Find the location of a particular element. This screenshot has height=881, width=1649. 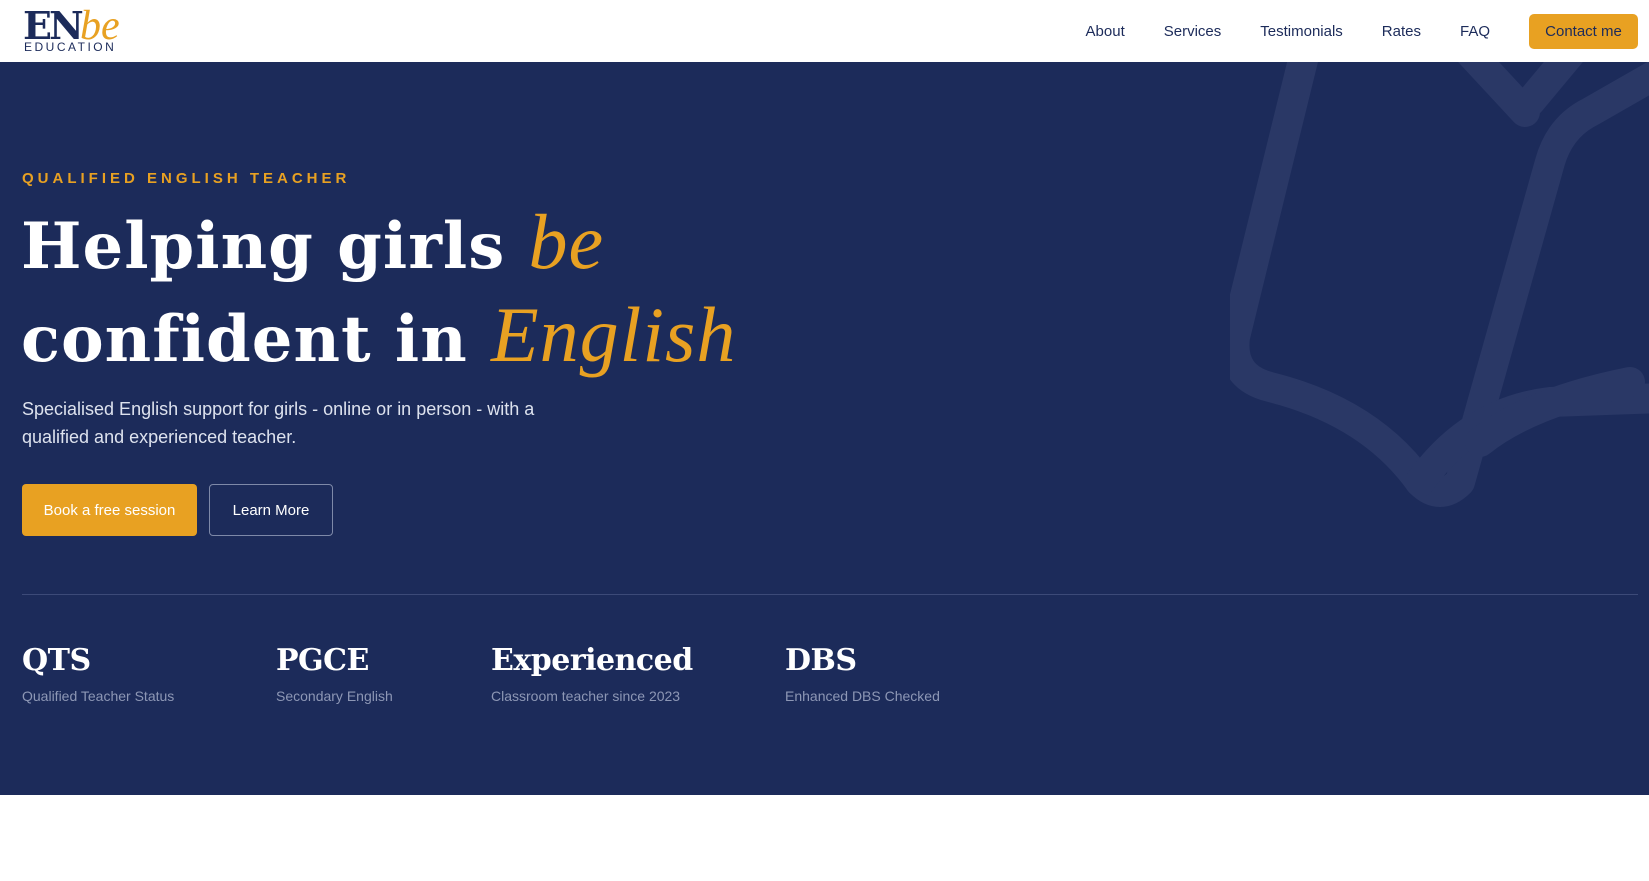

hero-divider is located at coordinates (830, 594).